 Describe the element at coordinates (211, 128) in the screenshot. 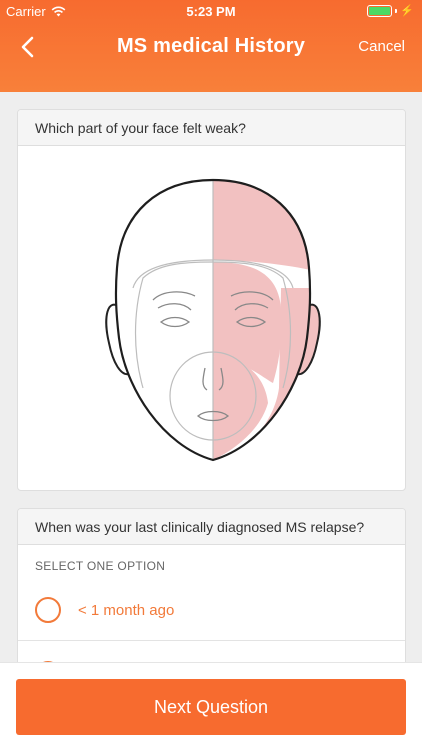

I see `question-title: Which part of your face felt weak?` at that location.